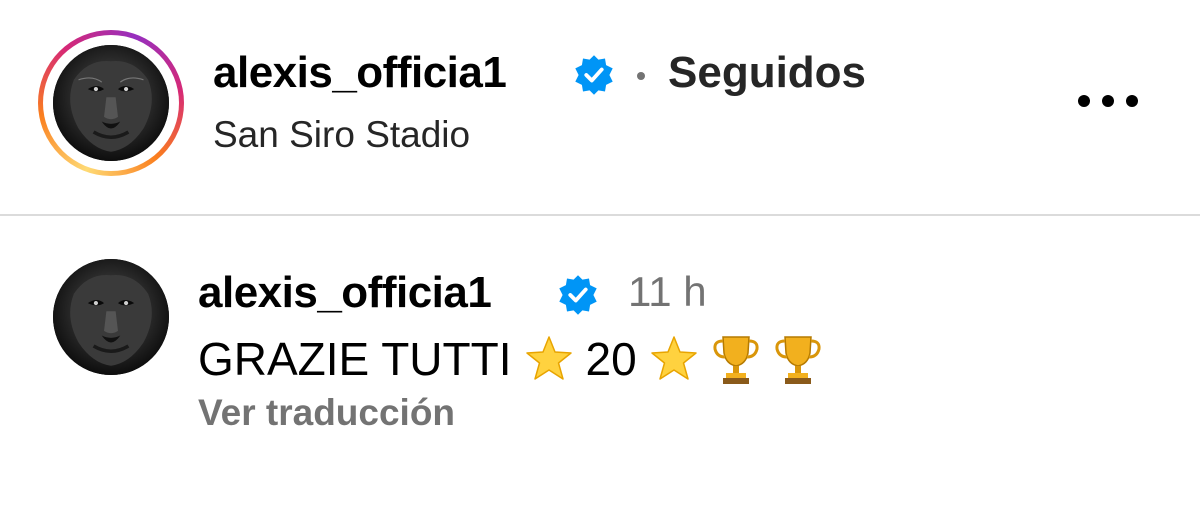 Image resolution: width=1200 pixels, height=522 pixels. What do you see at coordinates (1108, 101) in the screenshot?
I see `more-options-icon` at bounding box center [1108, 101].